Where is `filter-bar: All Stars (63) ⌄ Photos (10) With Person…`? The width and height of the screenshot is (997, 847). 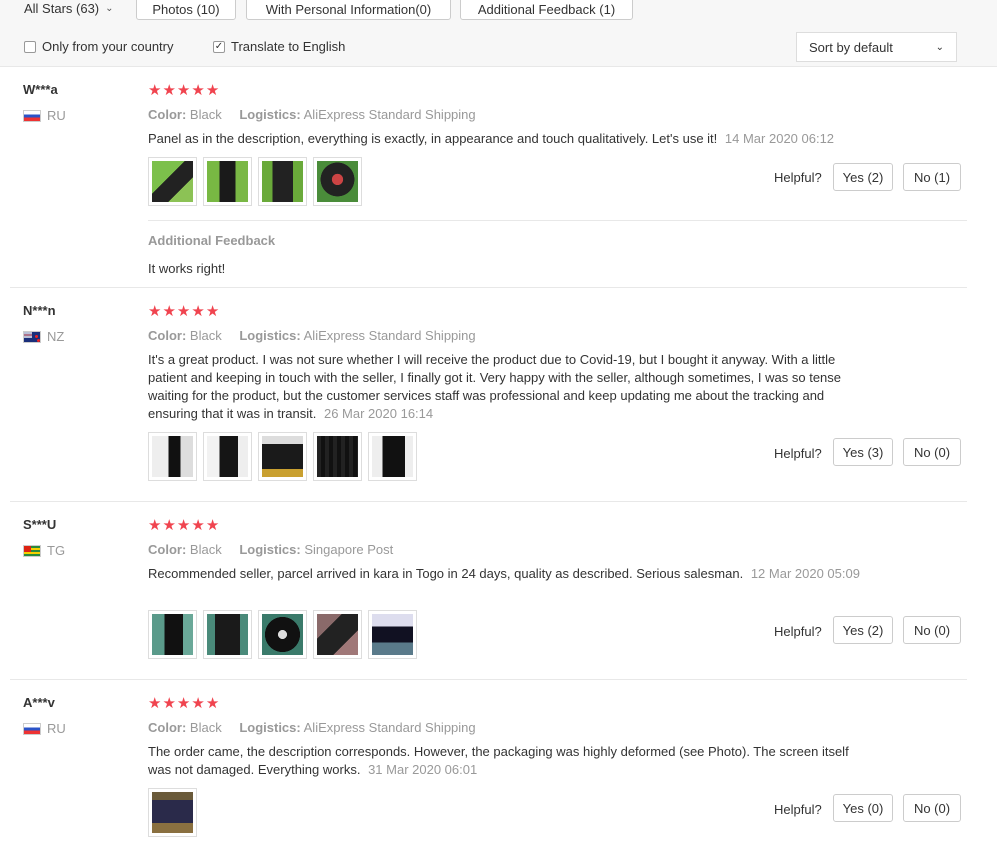
filter-bar: All Stars (63) ⌄ Photos (10) With Person… is located at coordinates (498, 33).